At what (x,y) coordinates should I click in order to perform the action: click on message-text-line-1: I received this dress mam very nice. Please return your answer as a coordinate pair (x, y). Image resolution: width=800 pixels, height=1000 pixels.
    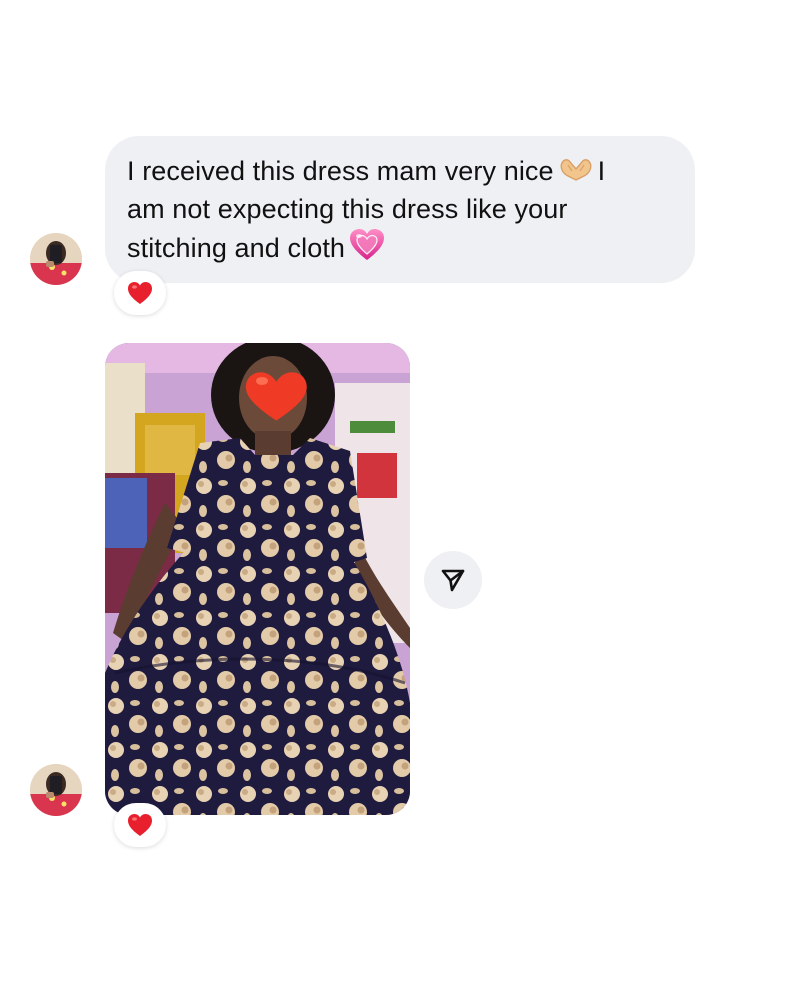
    Looking at the image, I should click on (340, 171).